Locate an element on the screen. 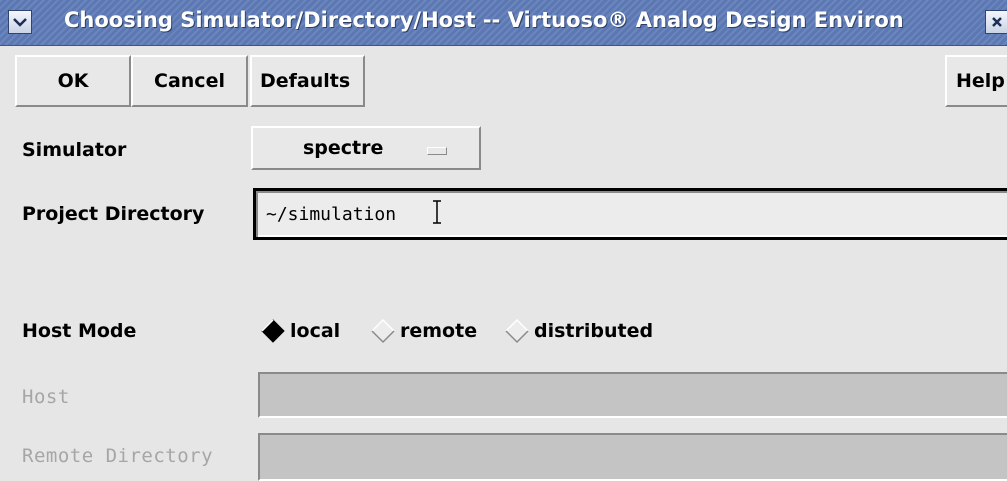 The width and height of the screenshot is (1007, 481). simulator-select: spectre is located at coordinates (366, 148).